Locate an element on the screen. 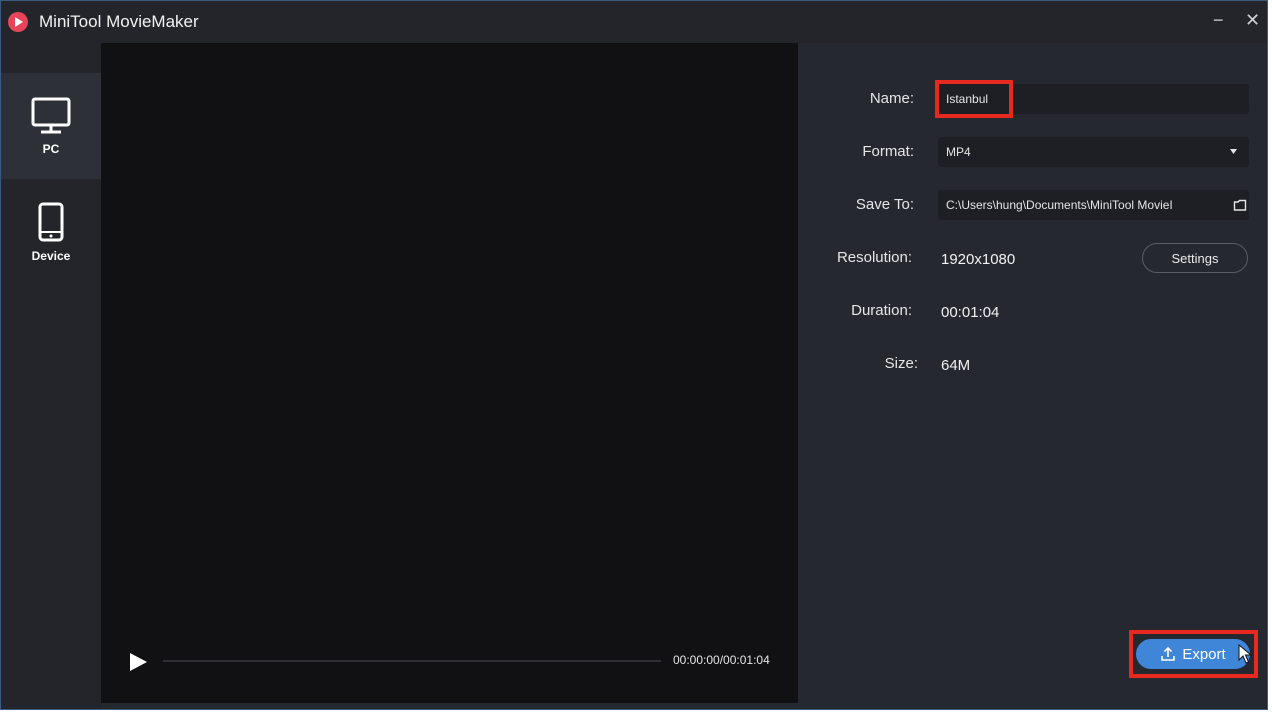  monitor-icon is located at coordinates (51, 115).